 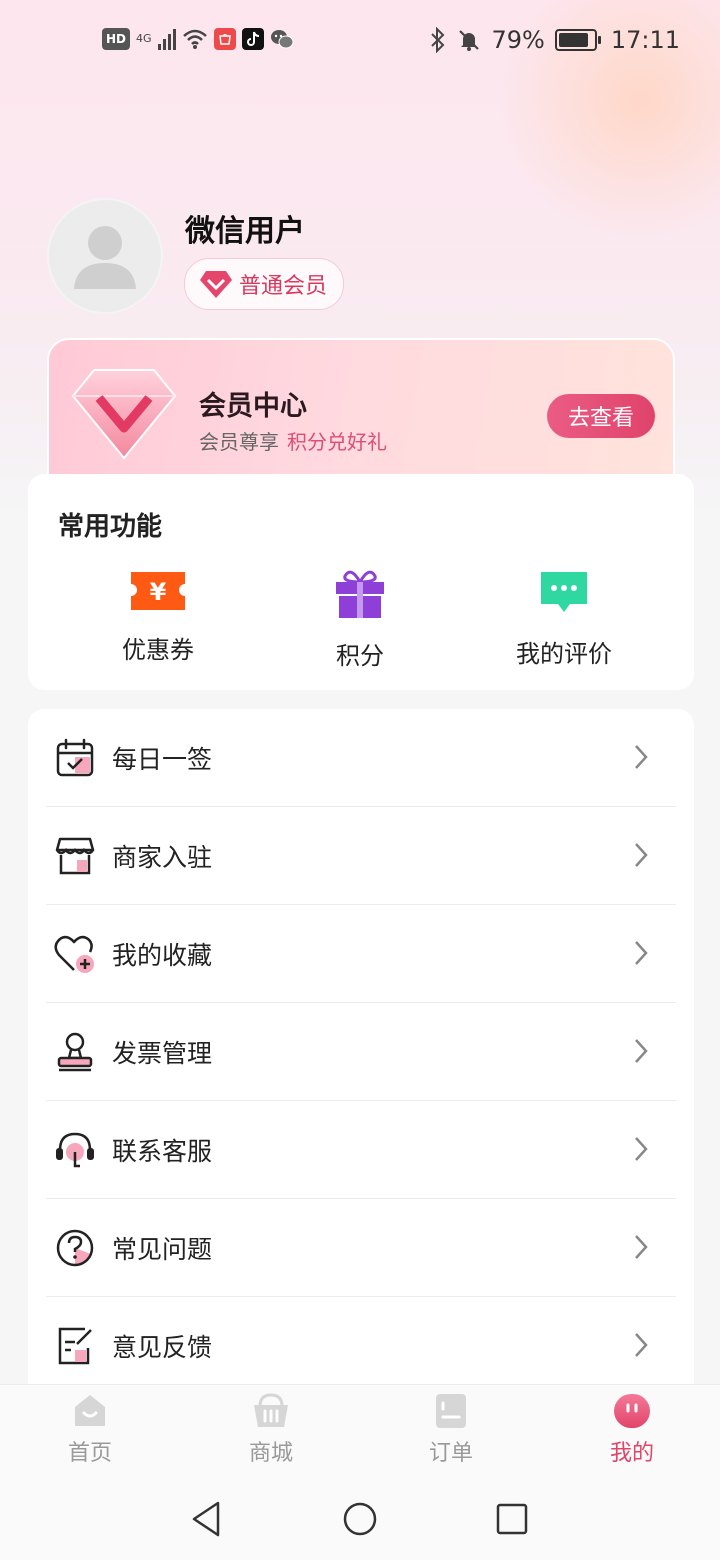 I want to click on order-icon, so click(x=451, y=1411).